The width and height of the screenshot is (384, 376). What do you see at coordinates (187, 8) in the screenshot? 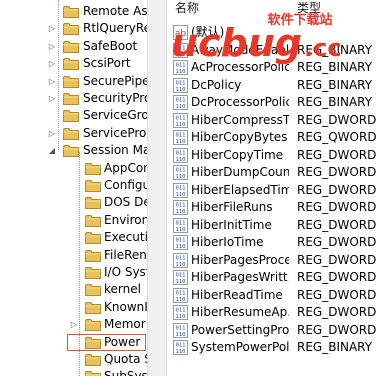
I see `column-header-name: 名称` at bounding box center [187, 8].